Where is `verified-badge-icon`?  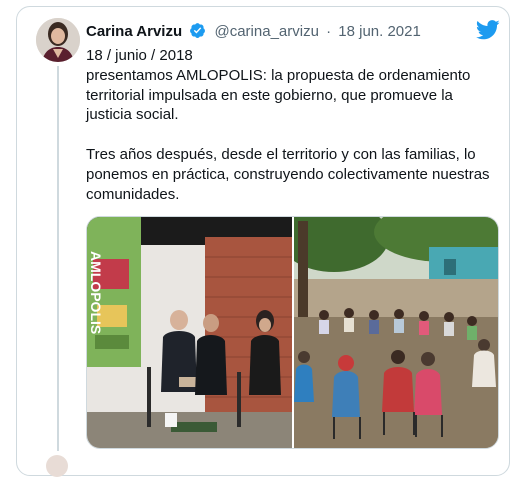
verified-badge-icon is located at coordinates (197, 32).